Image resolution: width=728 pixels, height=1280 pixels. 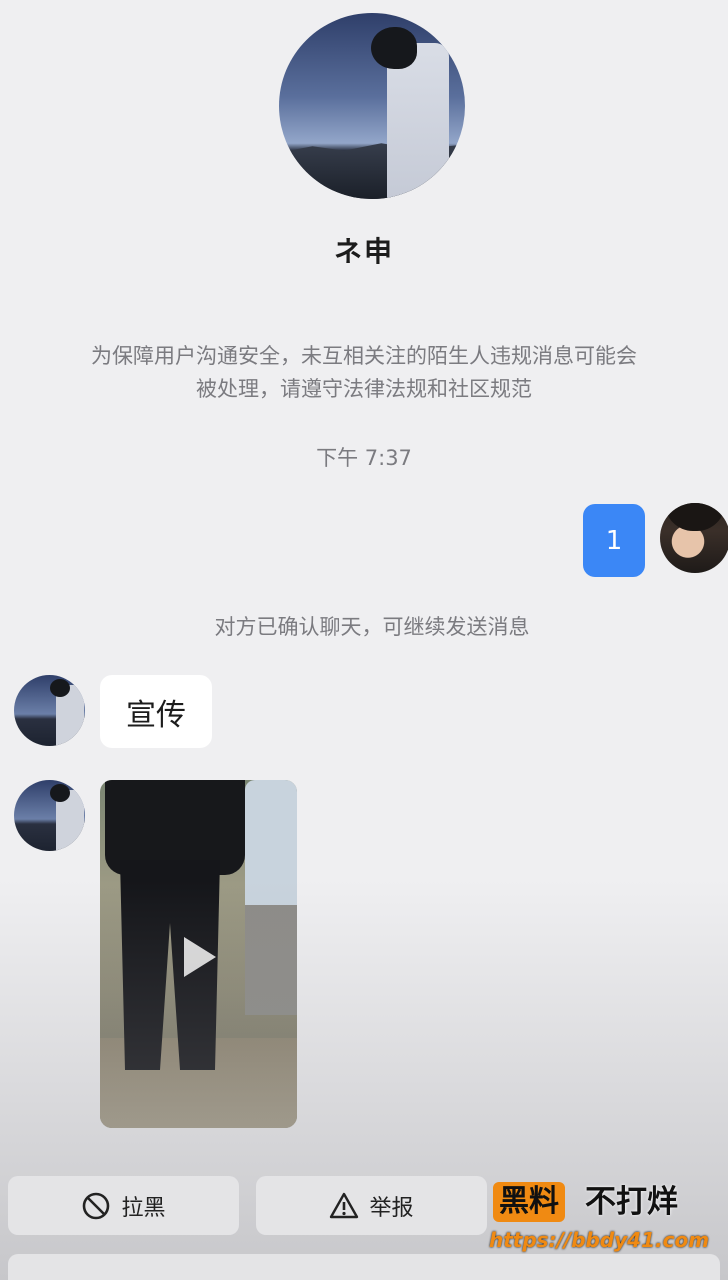 What do you see at coordinates (394, 48) in the screenshot?
I see `avatar-head` at bounding box center [394, 48].